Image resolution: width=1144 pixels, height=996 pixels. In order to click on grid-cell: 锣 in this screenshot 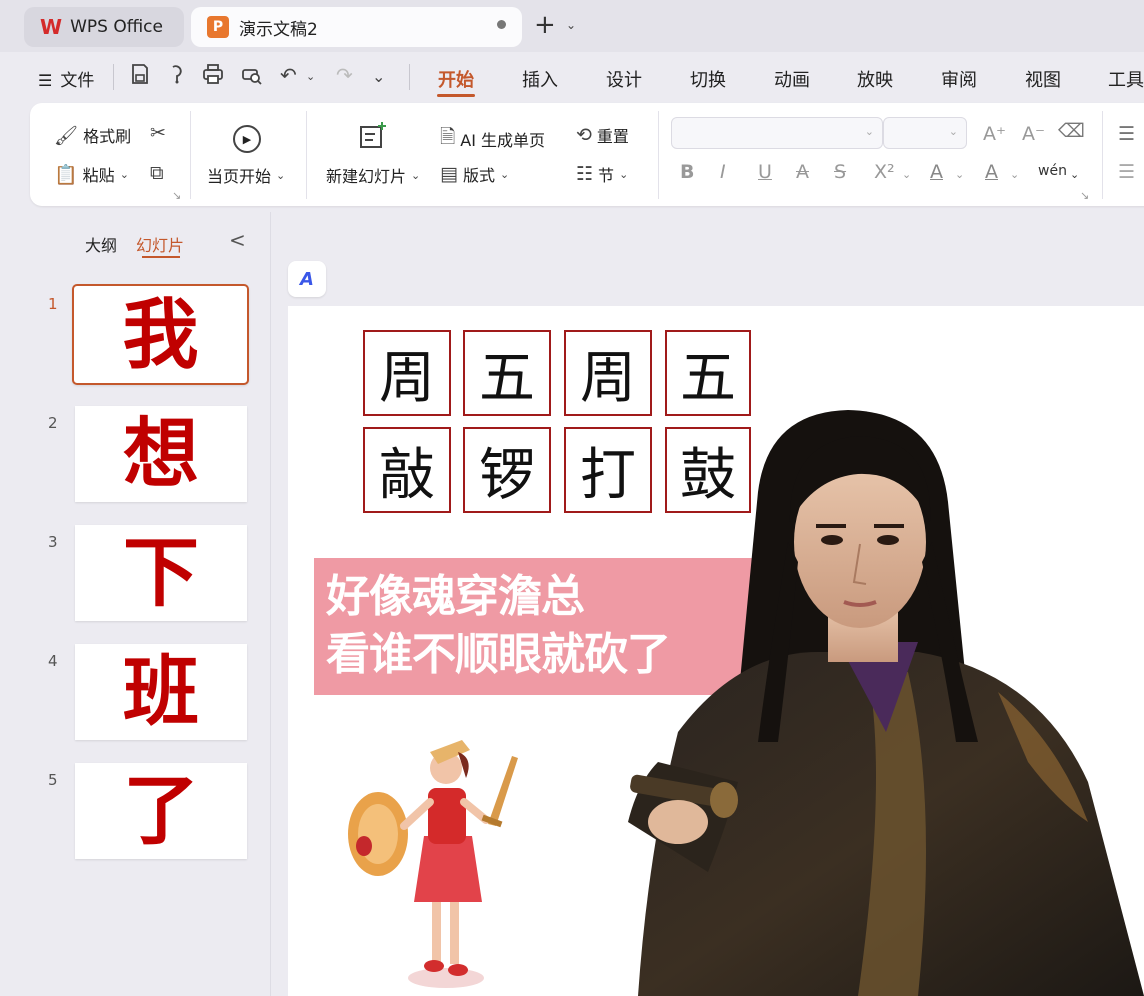, I will do `click(507, 470)`.